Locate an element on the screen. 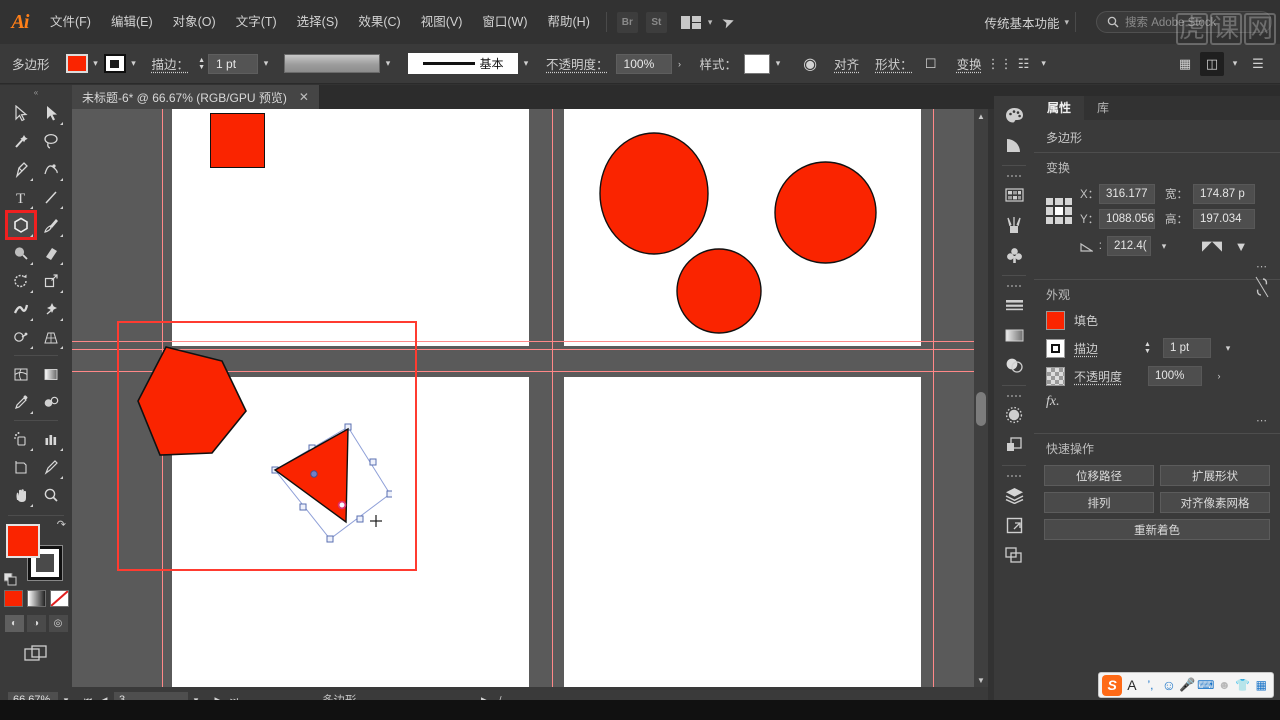  scroll-up-icon: ▲ is located at coordinates (981, 116).